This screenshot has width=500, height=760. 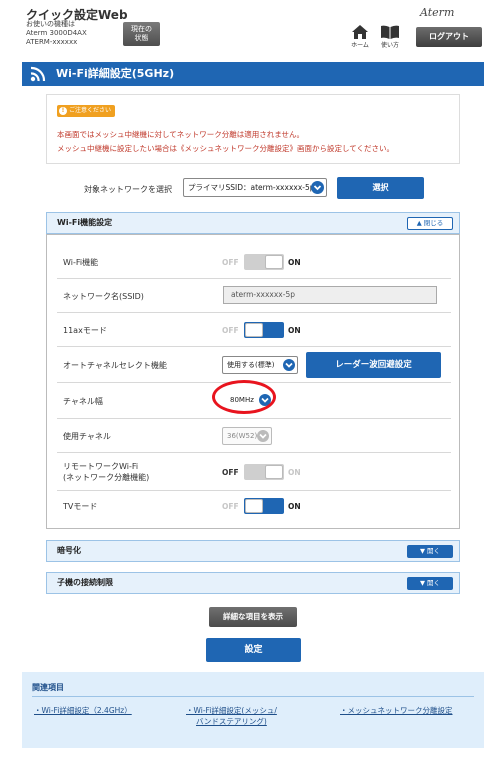 I want to click on link-label: Wi-Fi詳細設定（2.4GHz）, so click(x=86, y=710).